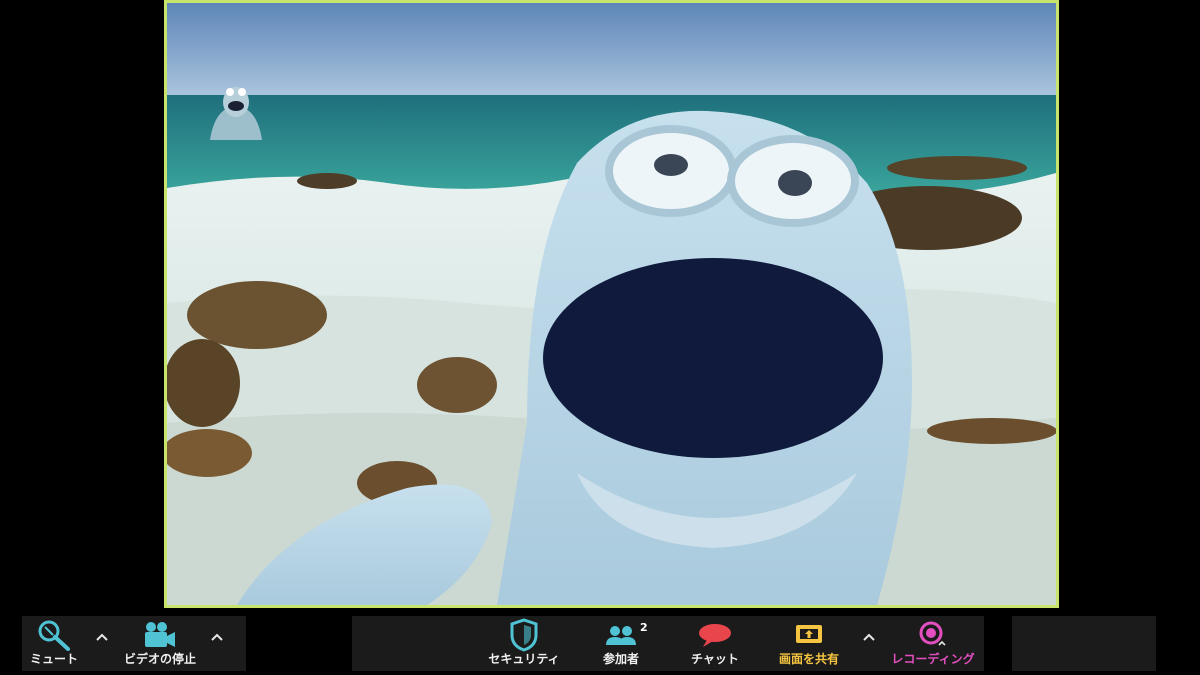 This screenshot has height=675, width=1200. What do you see at coordinates (54, 635) in the screenshot?
I see `microphone-icon` at bounding box center [54, 635].